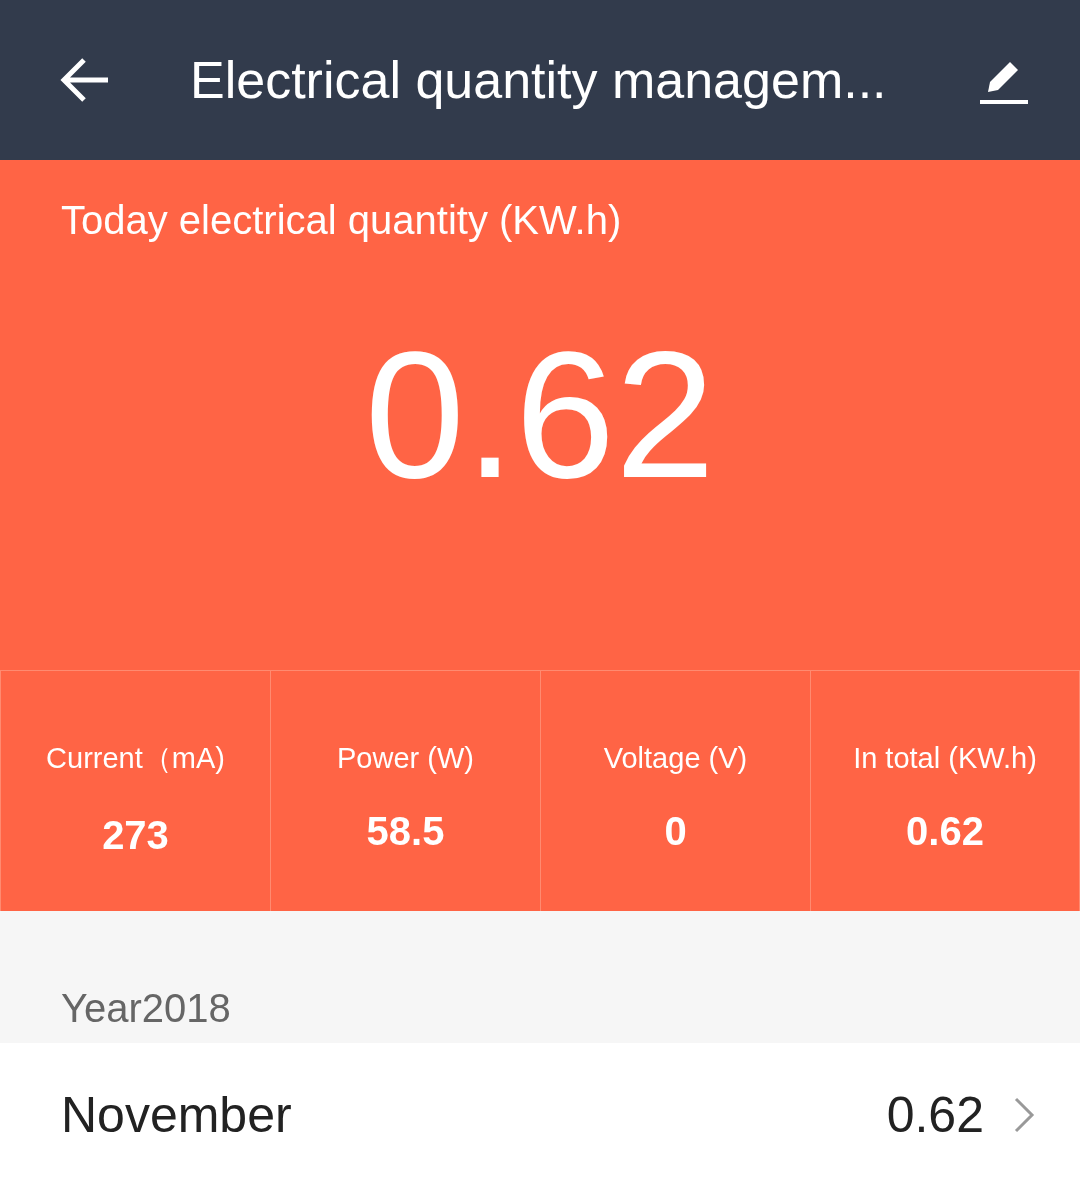 This screenshot has width=1080, height=1186. What do you see at coordinates (945, 758) in the screenshot?
I see `stat-label: In total (KW.h)` at bounding box center [945, 758].